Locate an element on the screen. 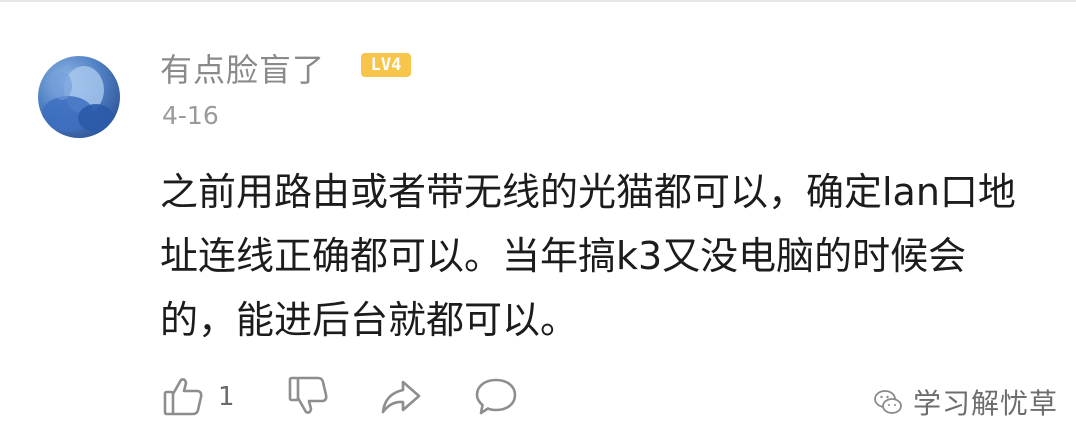  avatar-image is located at coordinates (78, 99).